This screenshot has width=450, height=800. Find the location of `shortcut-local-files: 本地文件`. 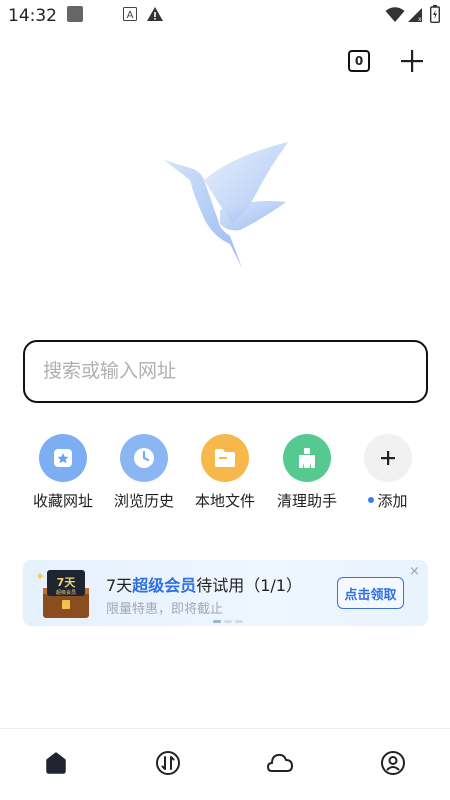

shortcut-local-files: 本地文件 is located at coordinates (225, 474).